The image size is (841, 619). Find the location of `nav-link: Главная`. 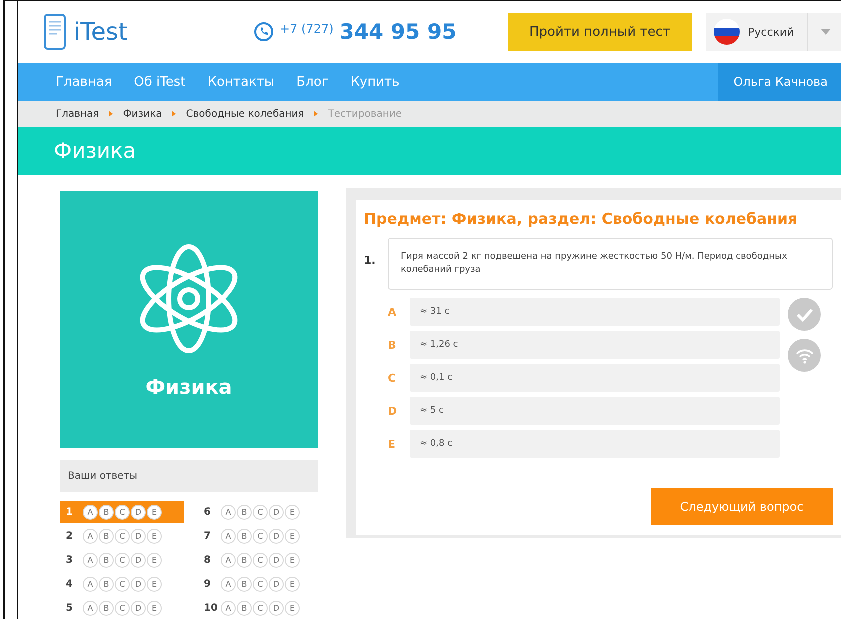

nav-link: Главная is located at coordinates (84, 82).